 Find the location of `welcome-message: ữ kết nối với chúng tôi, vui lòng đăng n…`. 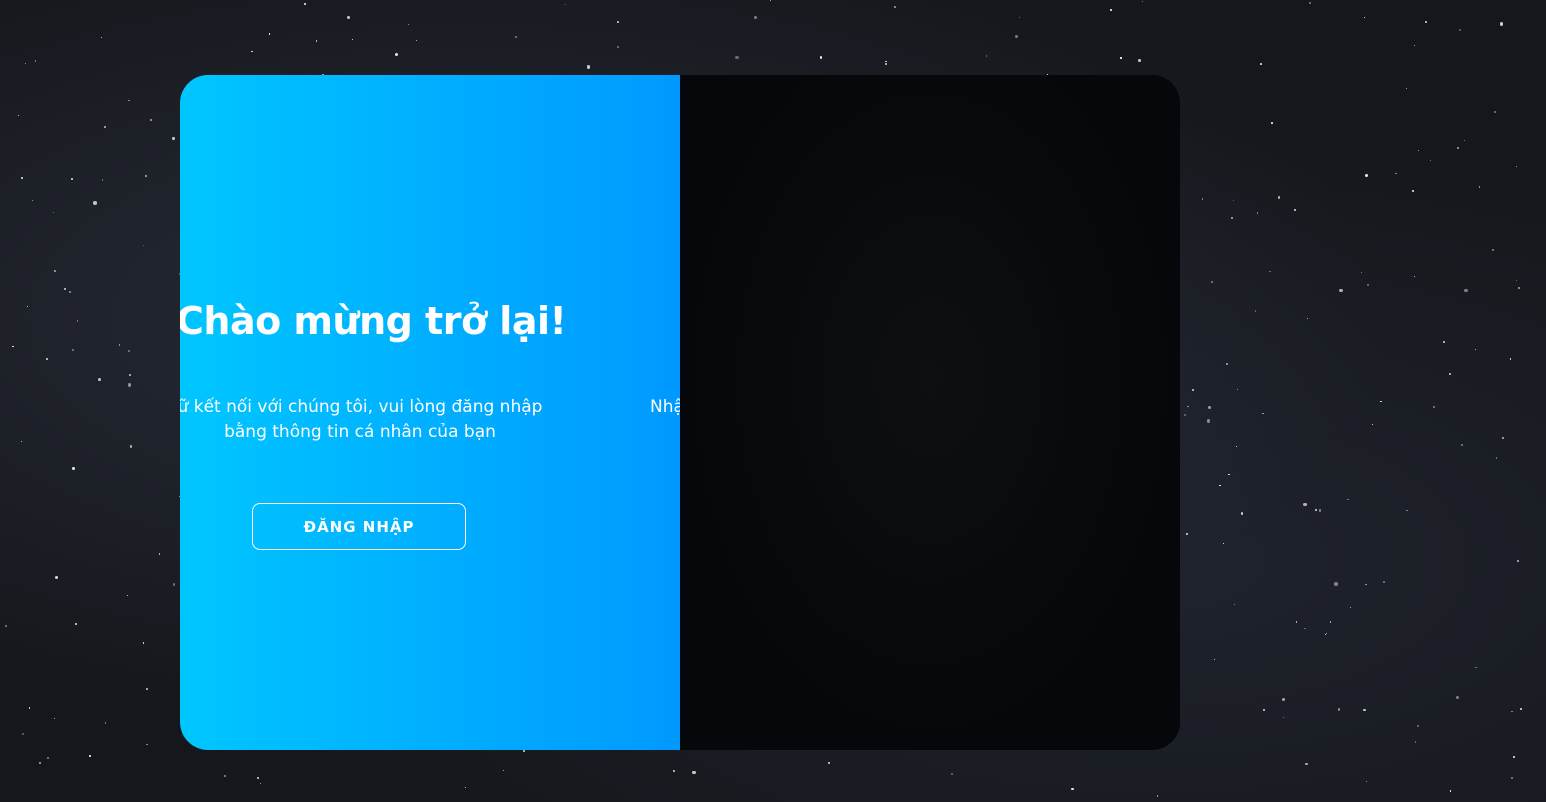

welcome-message: ữ kết nối với chúng tôi, vui lòng đăng n… is located at coordinates (361, 419).